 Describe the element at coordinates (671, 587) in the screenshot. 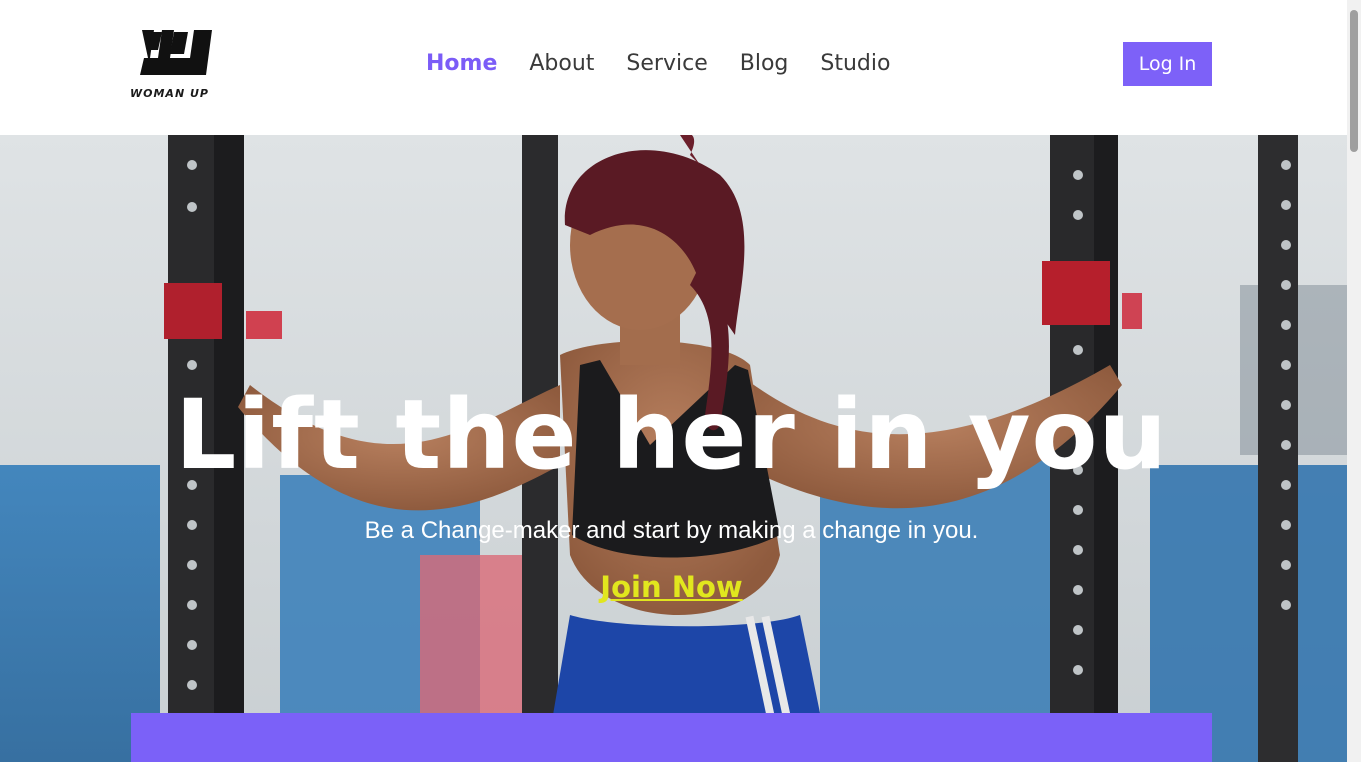

I see `join-now-link: Join Now` at that location.